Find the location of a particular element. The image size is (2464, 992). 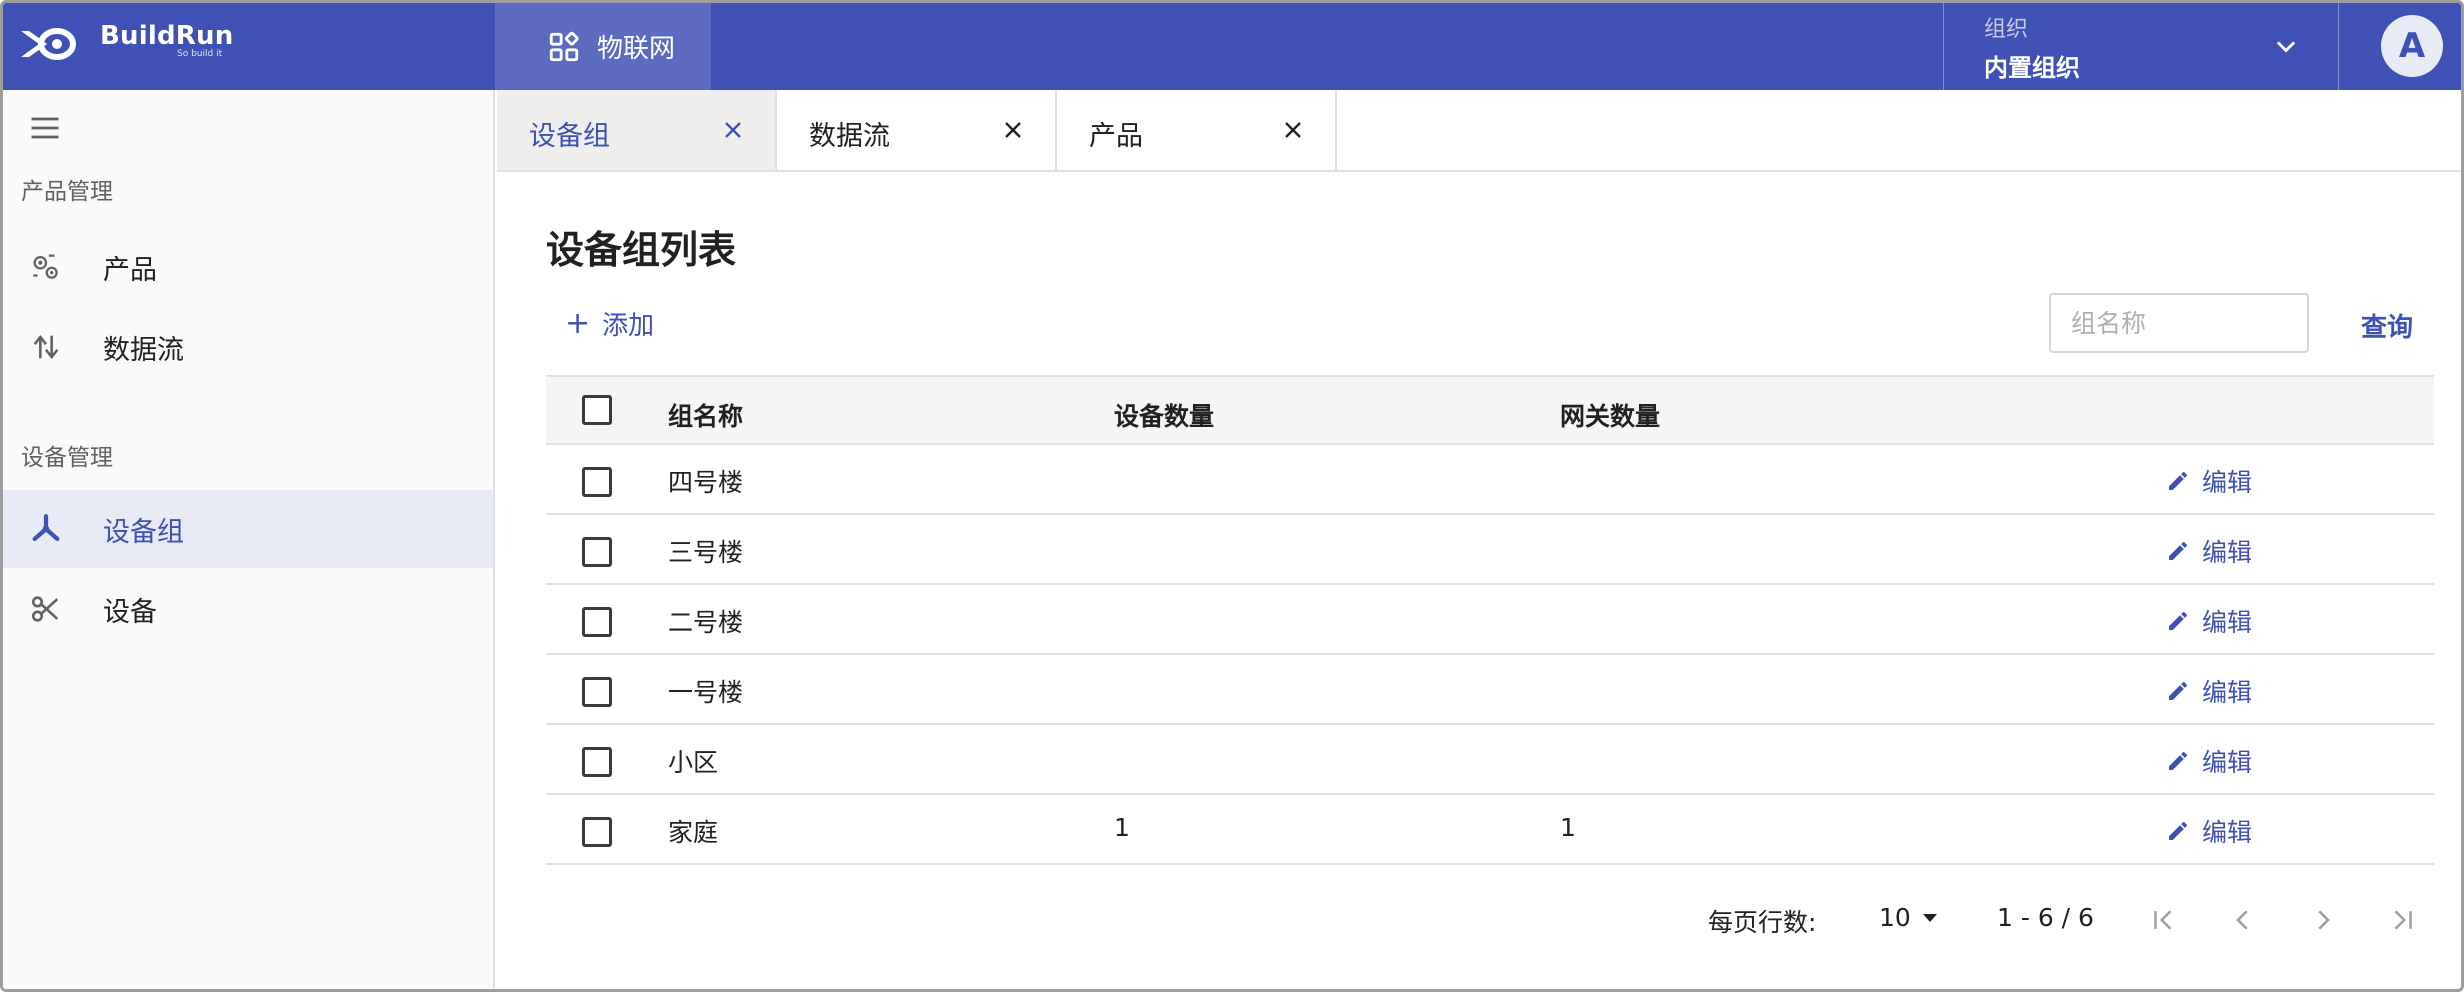

sidebar-item-dataflow: 数据流 is located at coordinates (248, 347).